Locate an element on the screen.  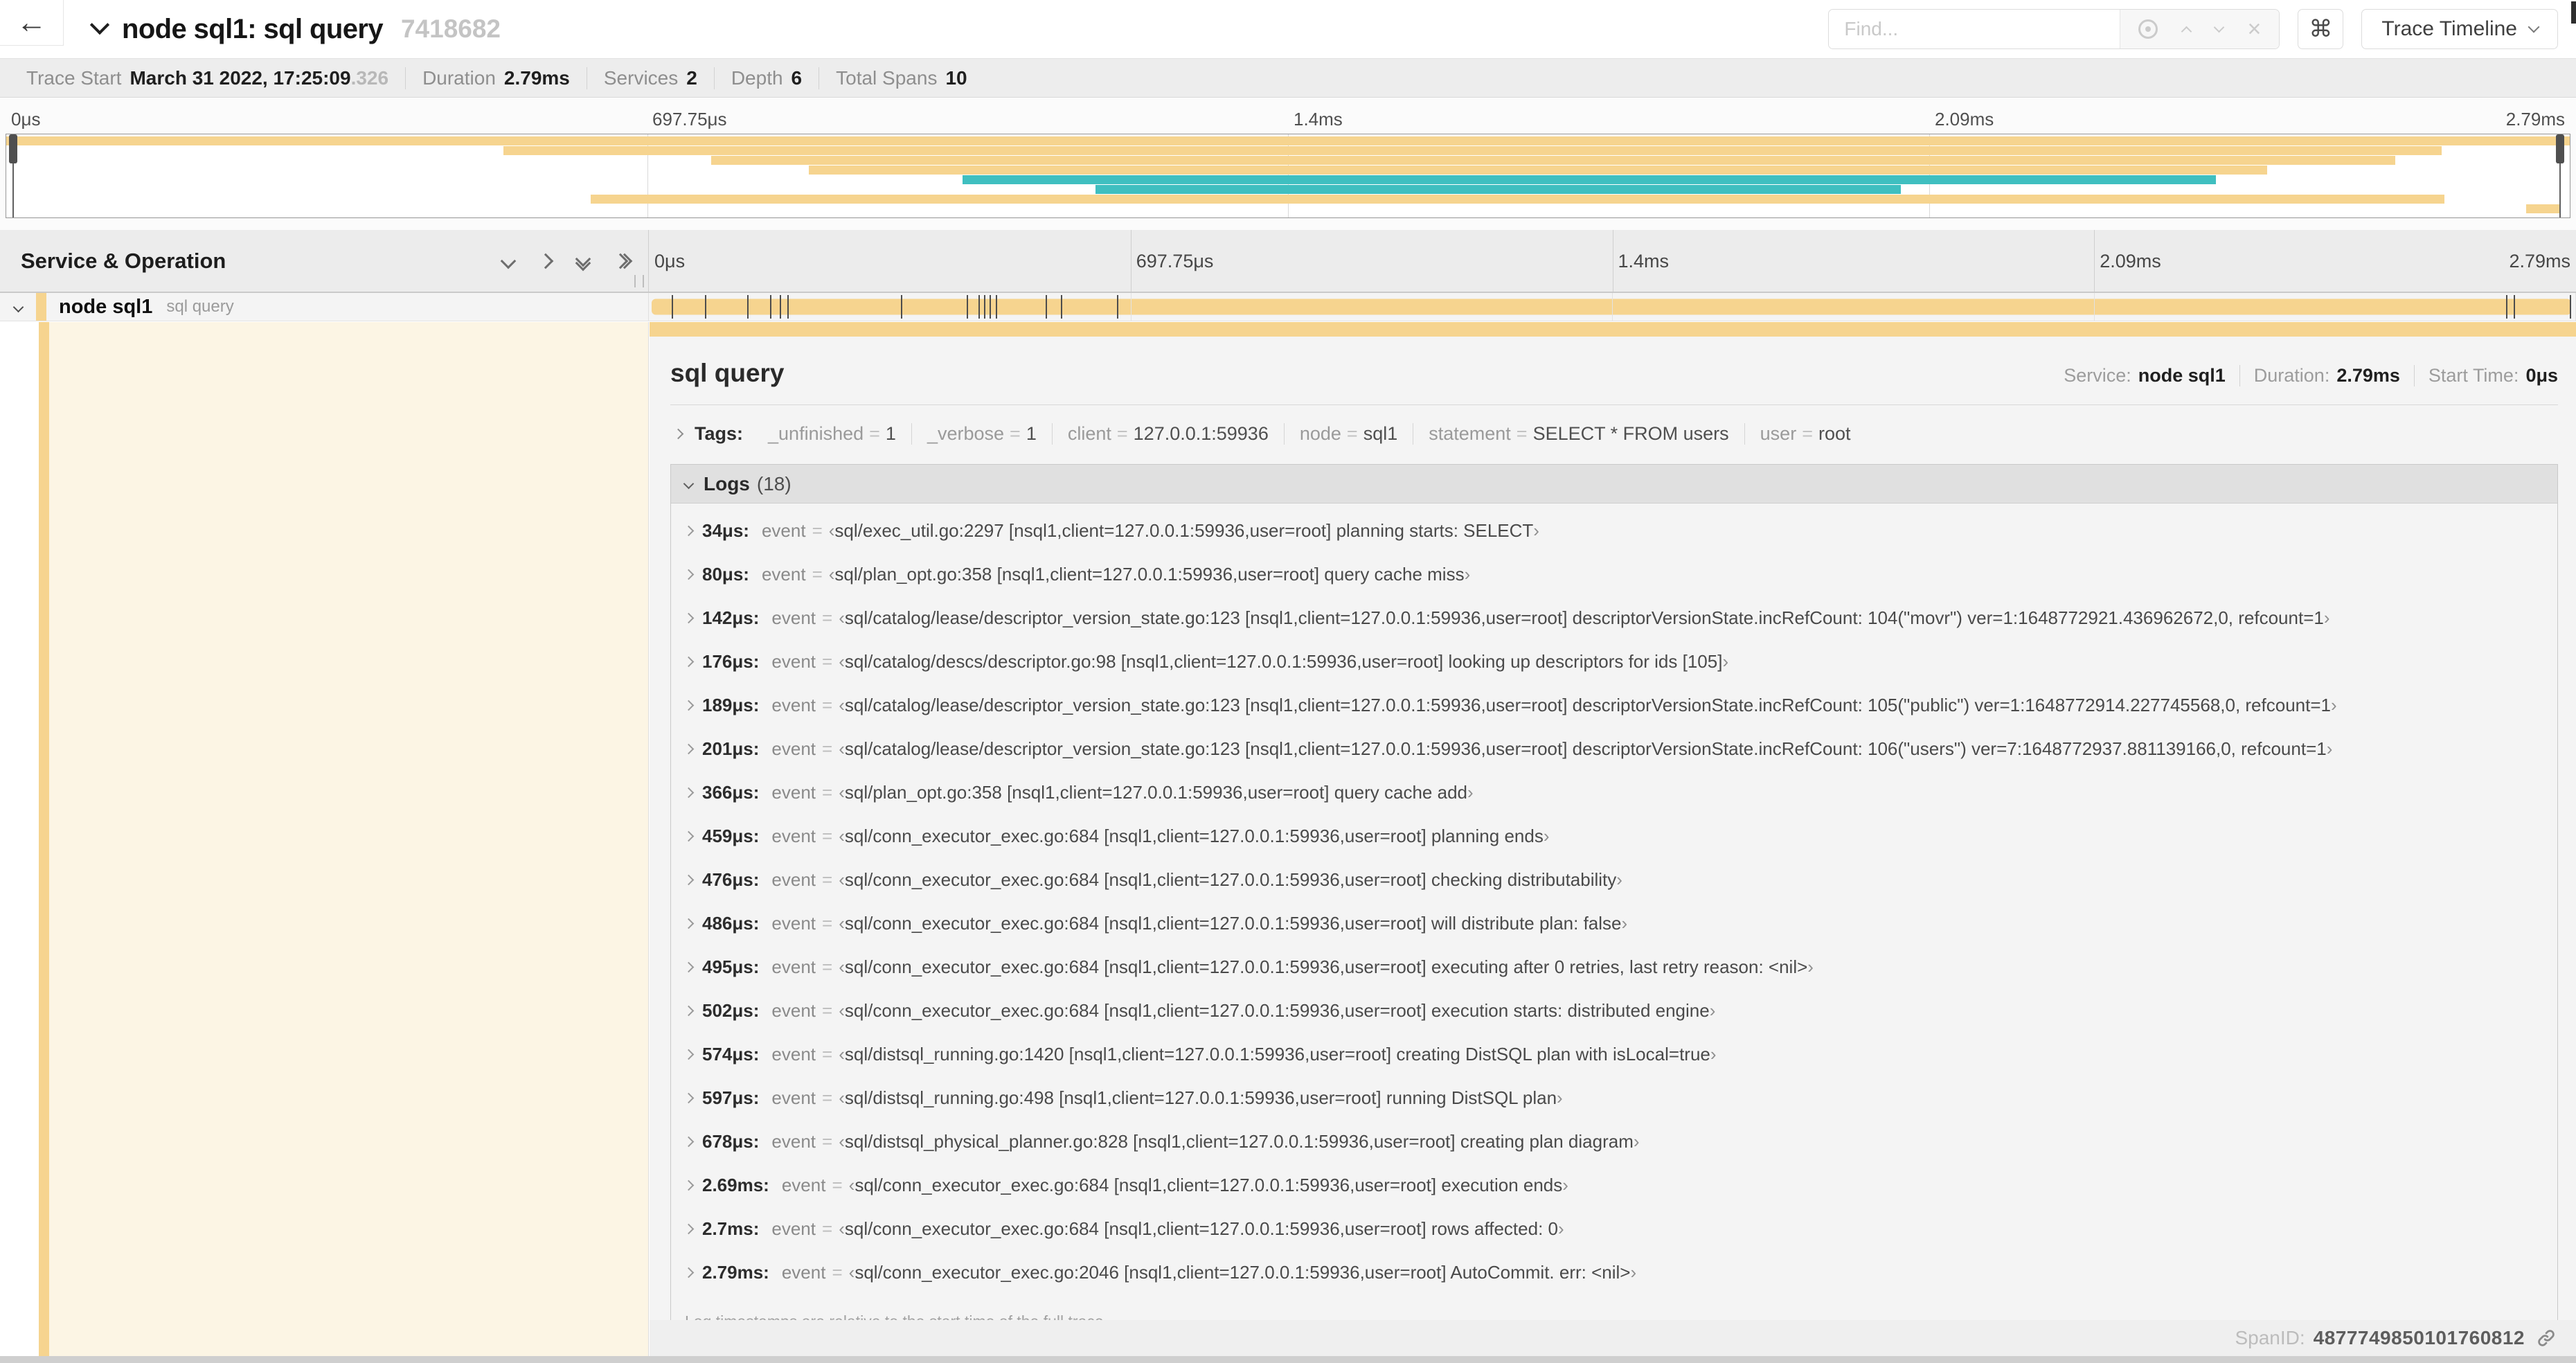
span-collapse-chevron-icon is located at coordinates (18, 306).